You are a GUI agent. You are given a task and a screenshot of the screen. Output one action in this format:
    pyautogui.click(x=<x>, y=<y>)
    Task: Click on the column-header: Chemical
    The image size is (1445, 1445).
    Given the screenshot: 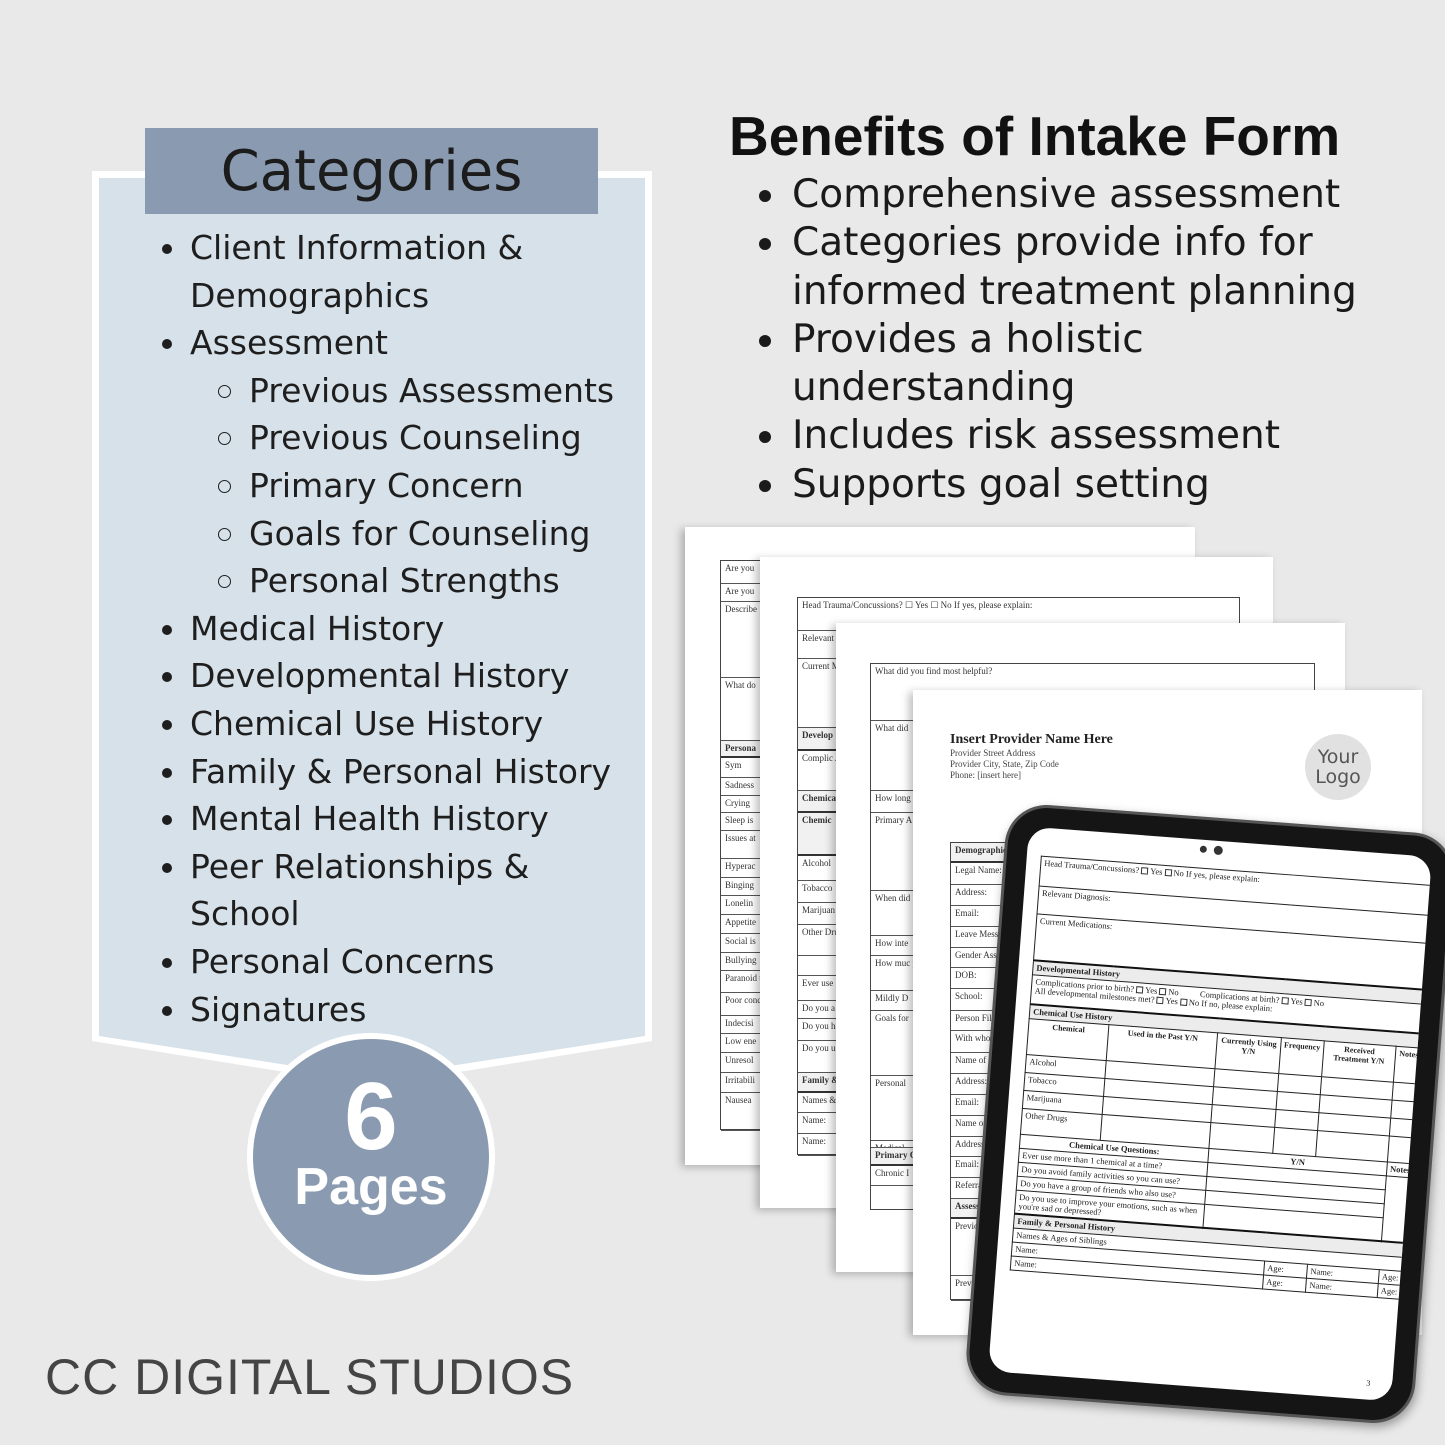 What is the action you would take?
    pyautogui.click(x=1068, y=1039)
    